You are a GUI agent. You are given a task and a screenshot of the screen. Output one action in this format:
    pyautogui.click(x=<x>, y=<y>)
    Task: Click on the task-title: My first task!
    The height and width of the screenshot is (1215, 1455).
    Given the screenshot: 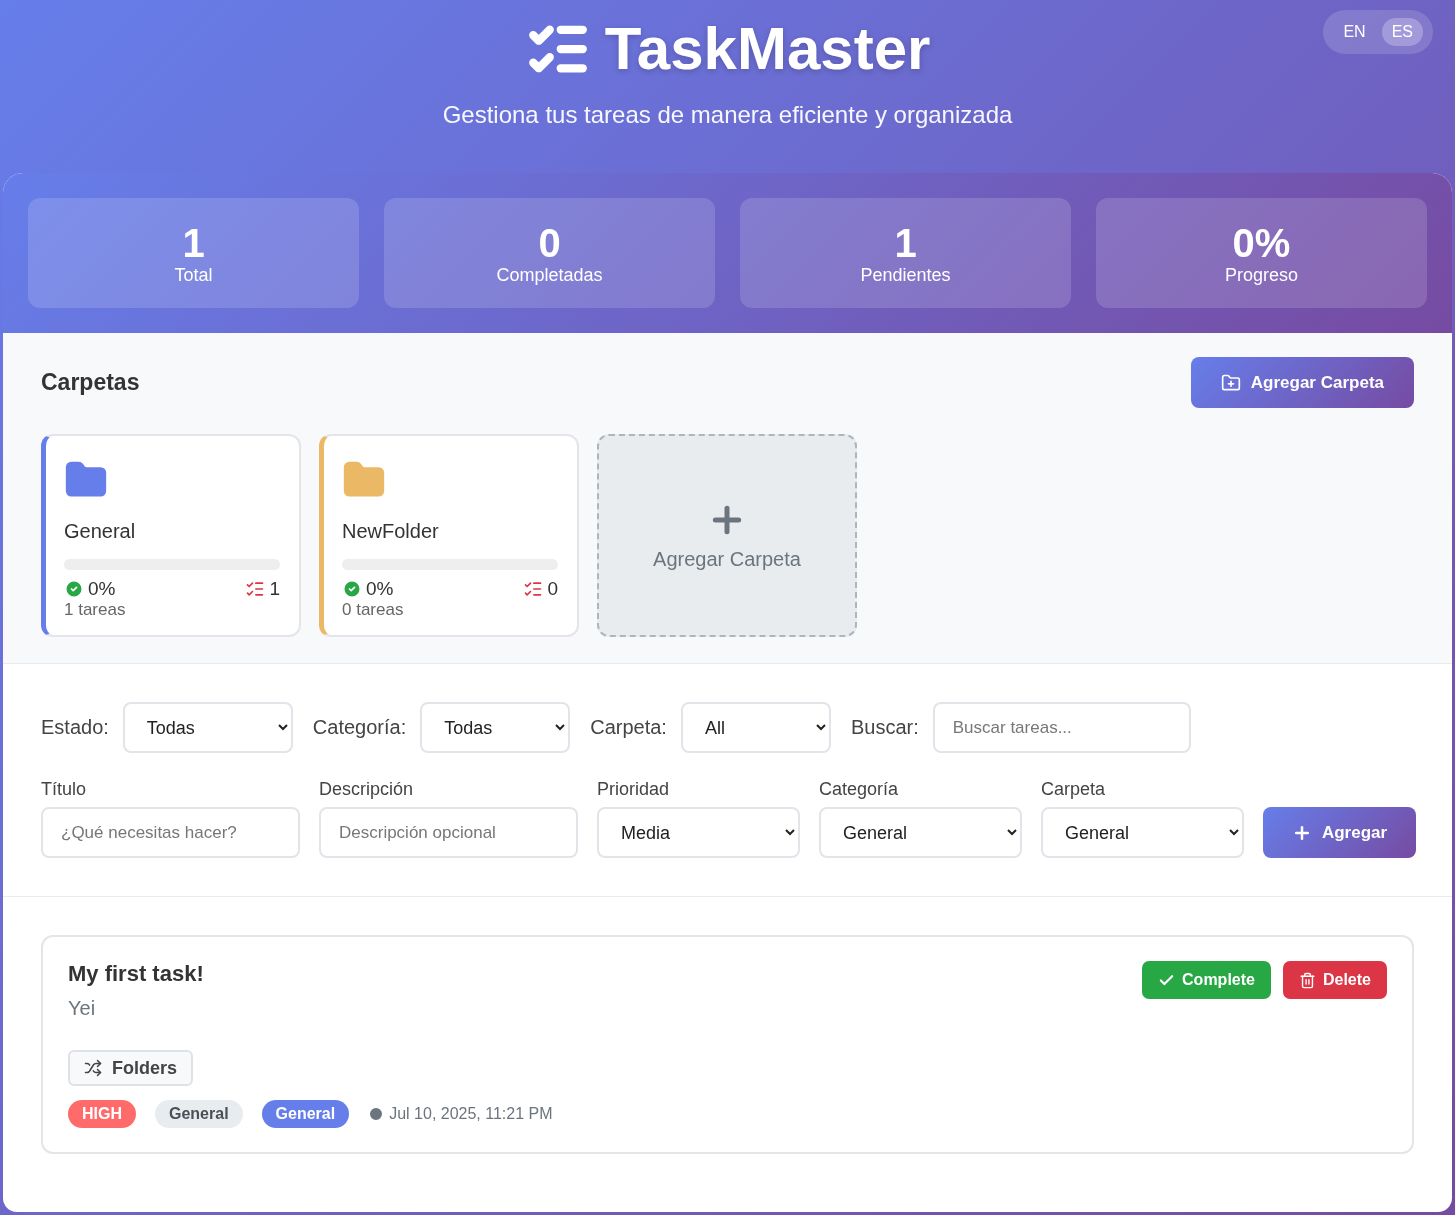 What is the action you would take?
    pyautogui.click(x=136, y=974)
    